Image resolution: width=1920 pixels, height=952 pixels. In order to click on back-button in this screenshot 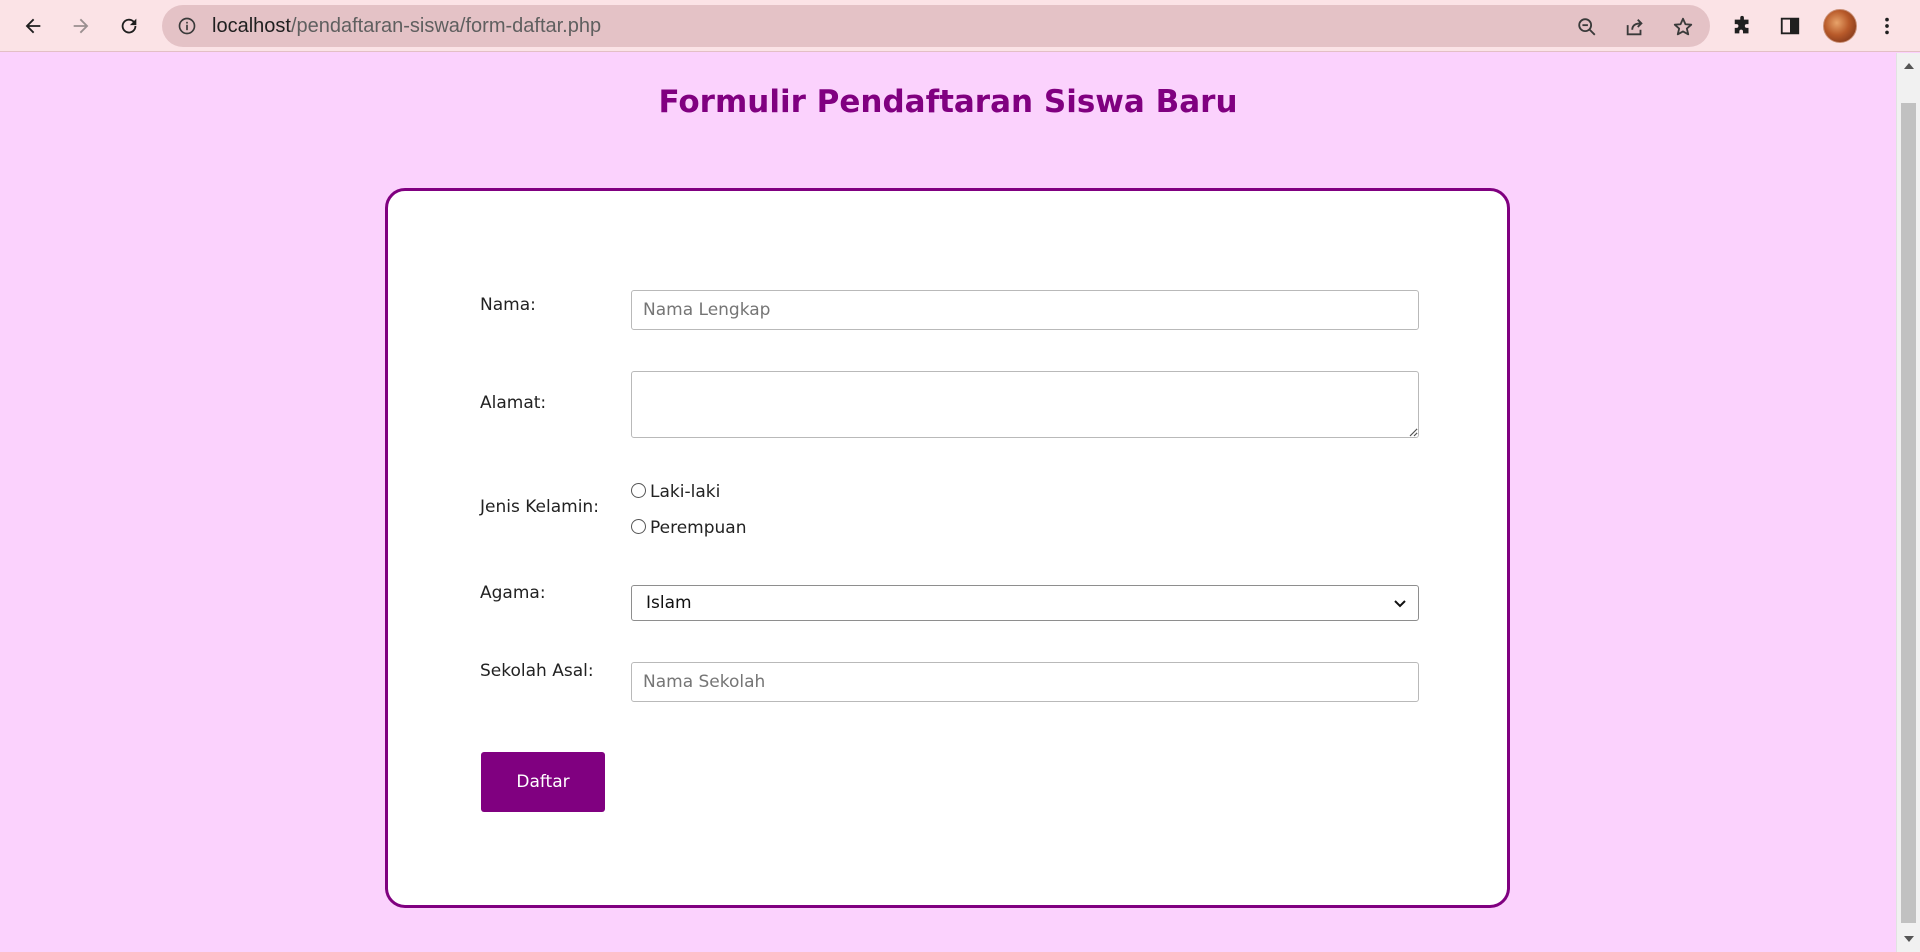, I will do `click(33, 26)`.